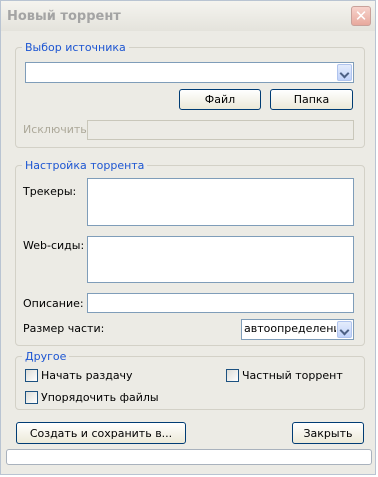 This screenshot has width=378, height=477. Describe the element at coordinates (54, 245) in the screenshot. I see `webseeds-label: Web-сиды:` at that location.